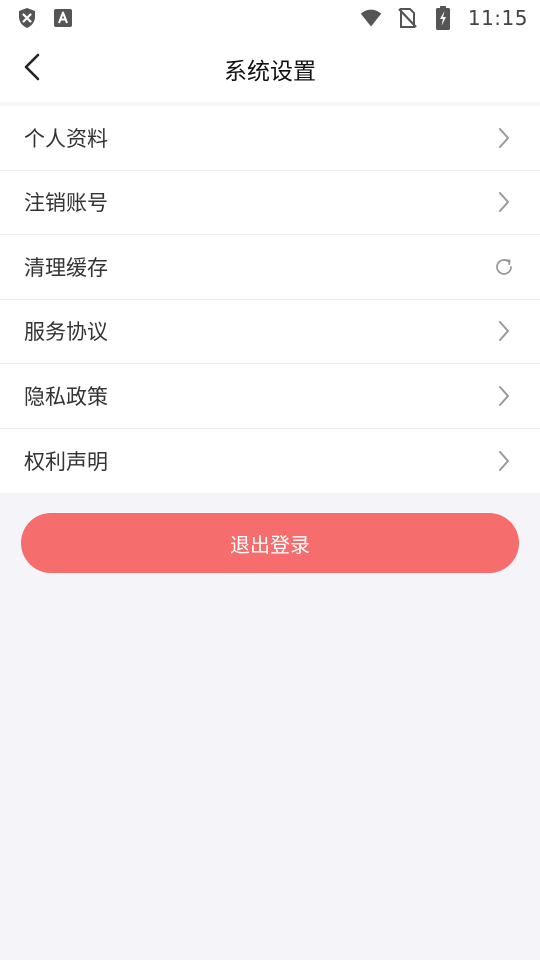 The image size is (540, 960). I want to click on settings-item-label: 隐私政策, so click(66, 396).